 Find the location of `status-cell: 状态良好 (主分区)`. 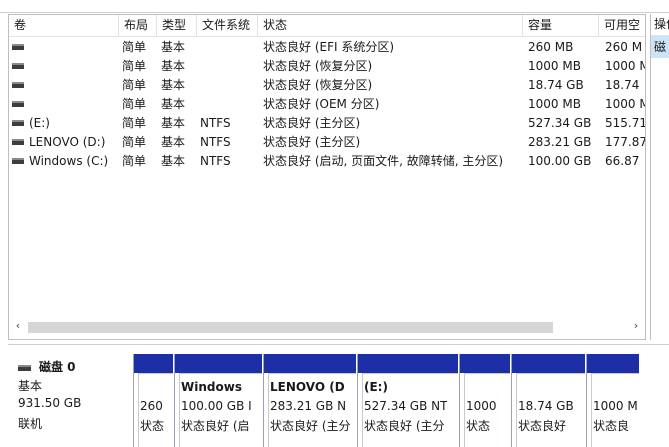

status-cell: 状态良好 (主分区) is located at coordinates (312, 142).